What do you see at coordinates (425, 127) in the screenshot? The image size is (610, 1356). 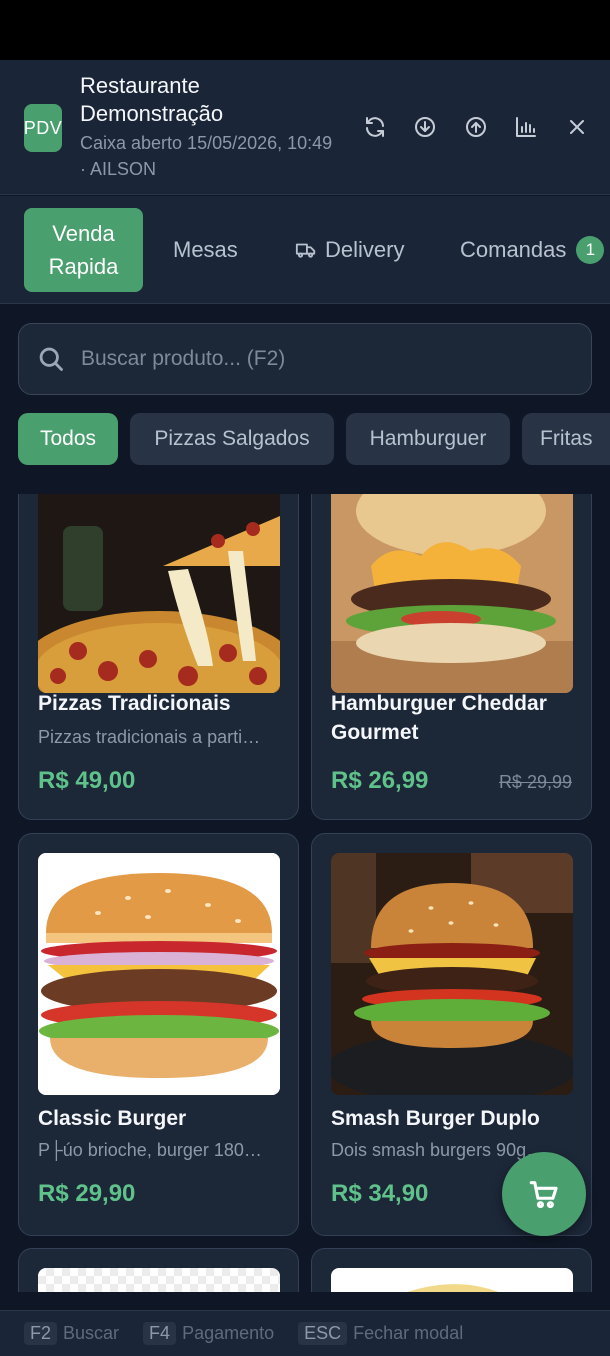 I see `download-icon` at bounding box center [425, 127].